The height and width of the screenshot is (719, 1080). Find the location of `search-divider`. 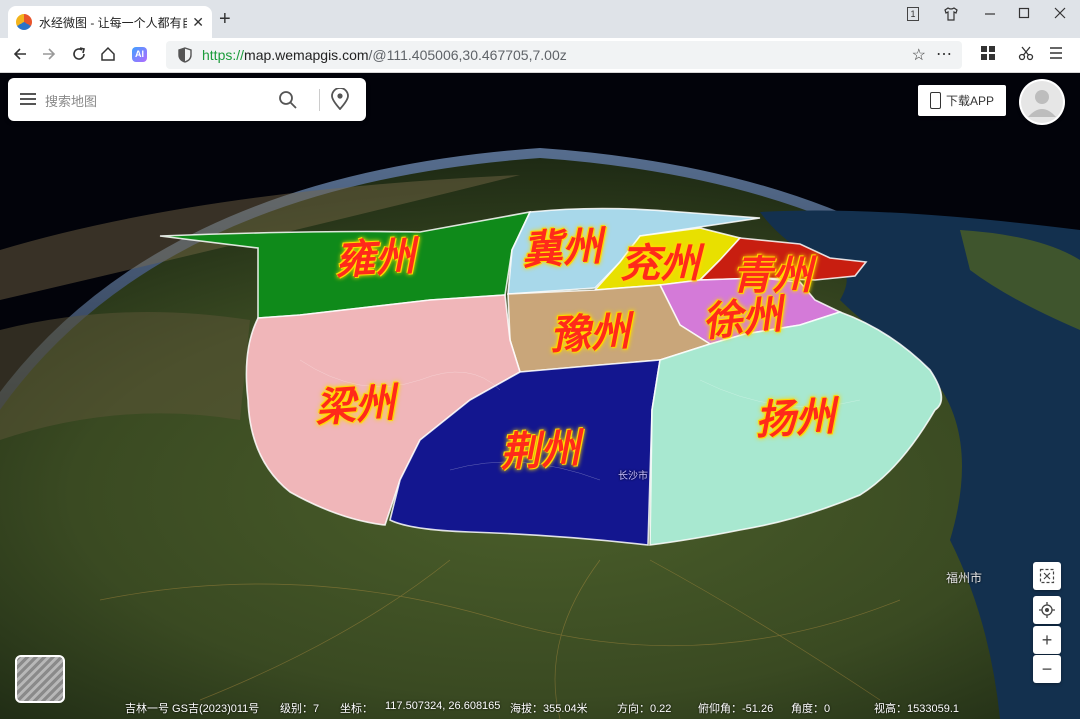

search-divider is located at coordinates (319, 100).